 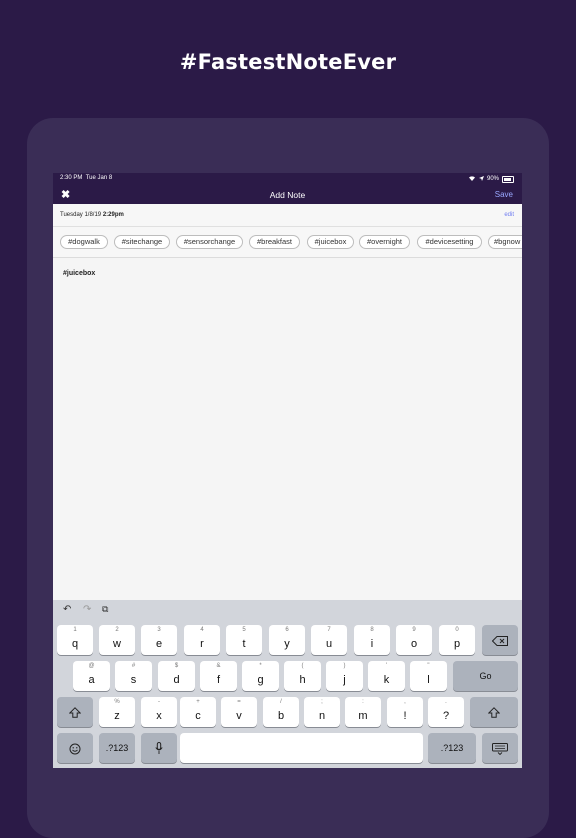 I want to click on key-numbers-left: .?123, so click(x=117, y=748).